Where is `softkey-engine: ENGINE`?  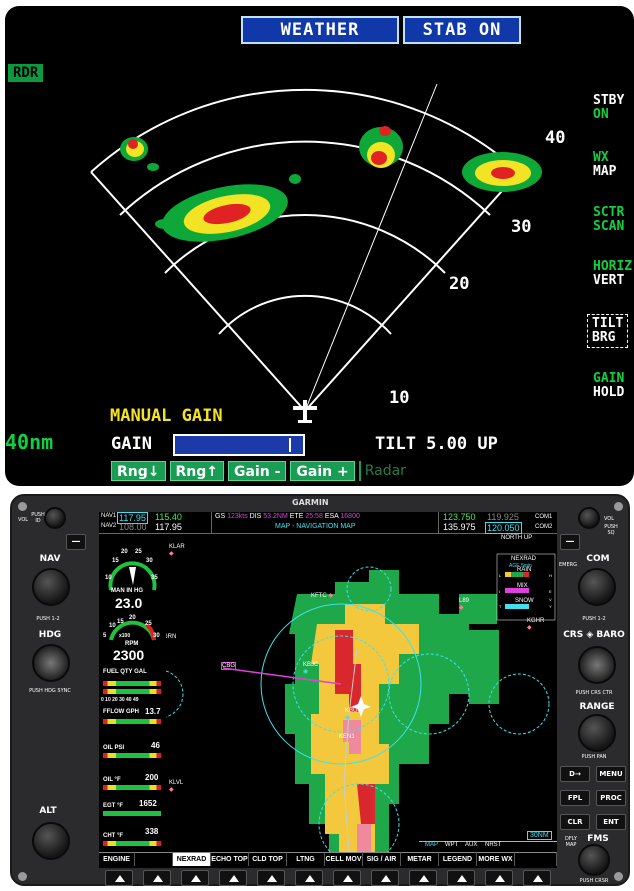 softkey-engine: ENGINE is located at coordinates (117, 859).